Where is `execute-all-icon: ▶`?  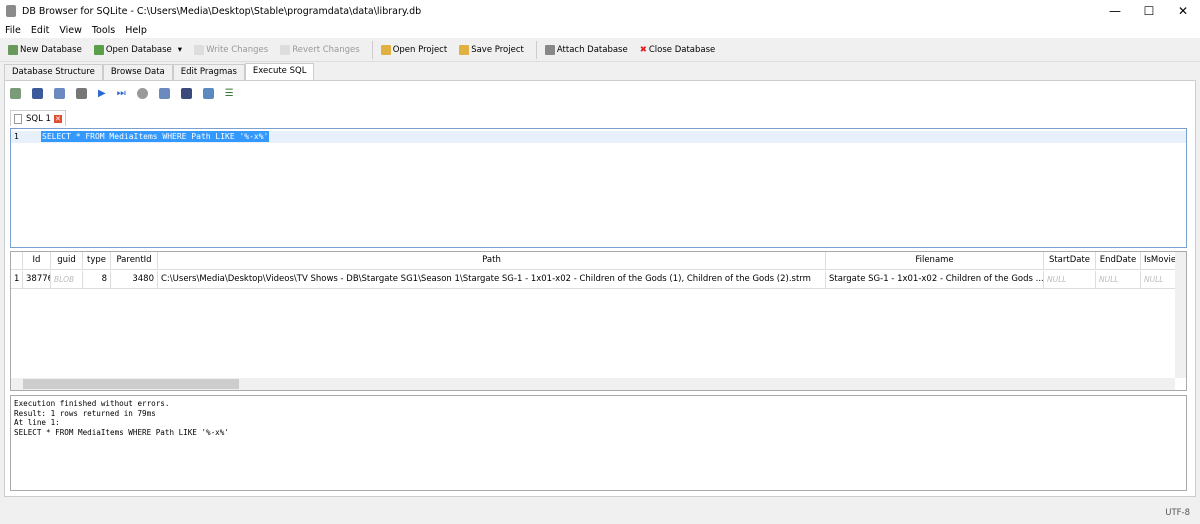 execute-all-icon: ▶ is located at coordinates (102, 93).